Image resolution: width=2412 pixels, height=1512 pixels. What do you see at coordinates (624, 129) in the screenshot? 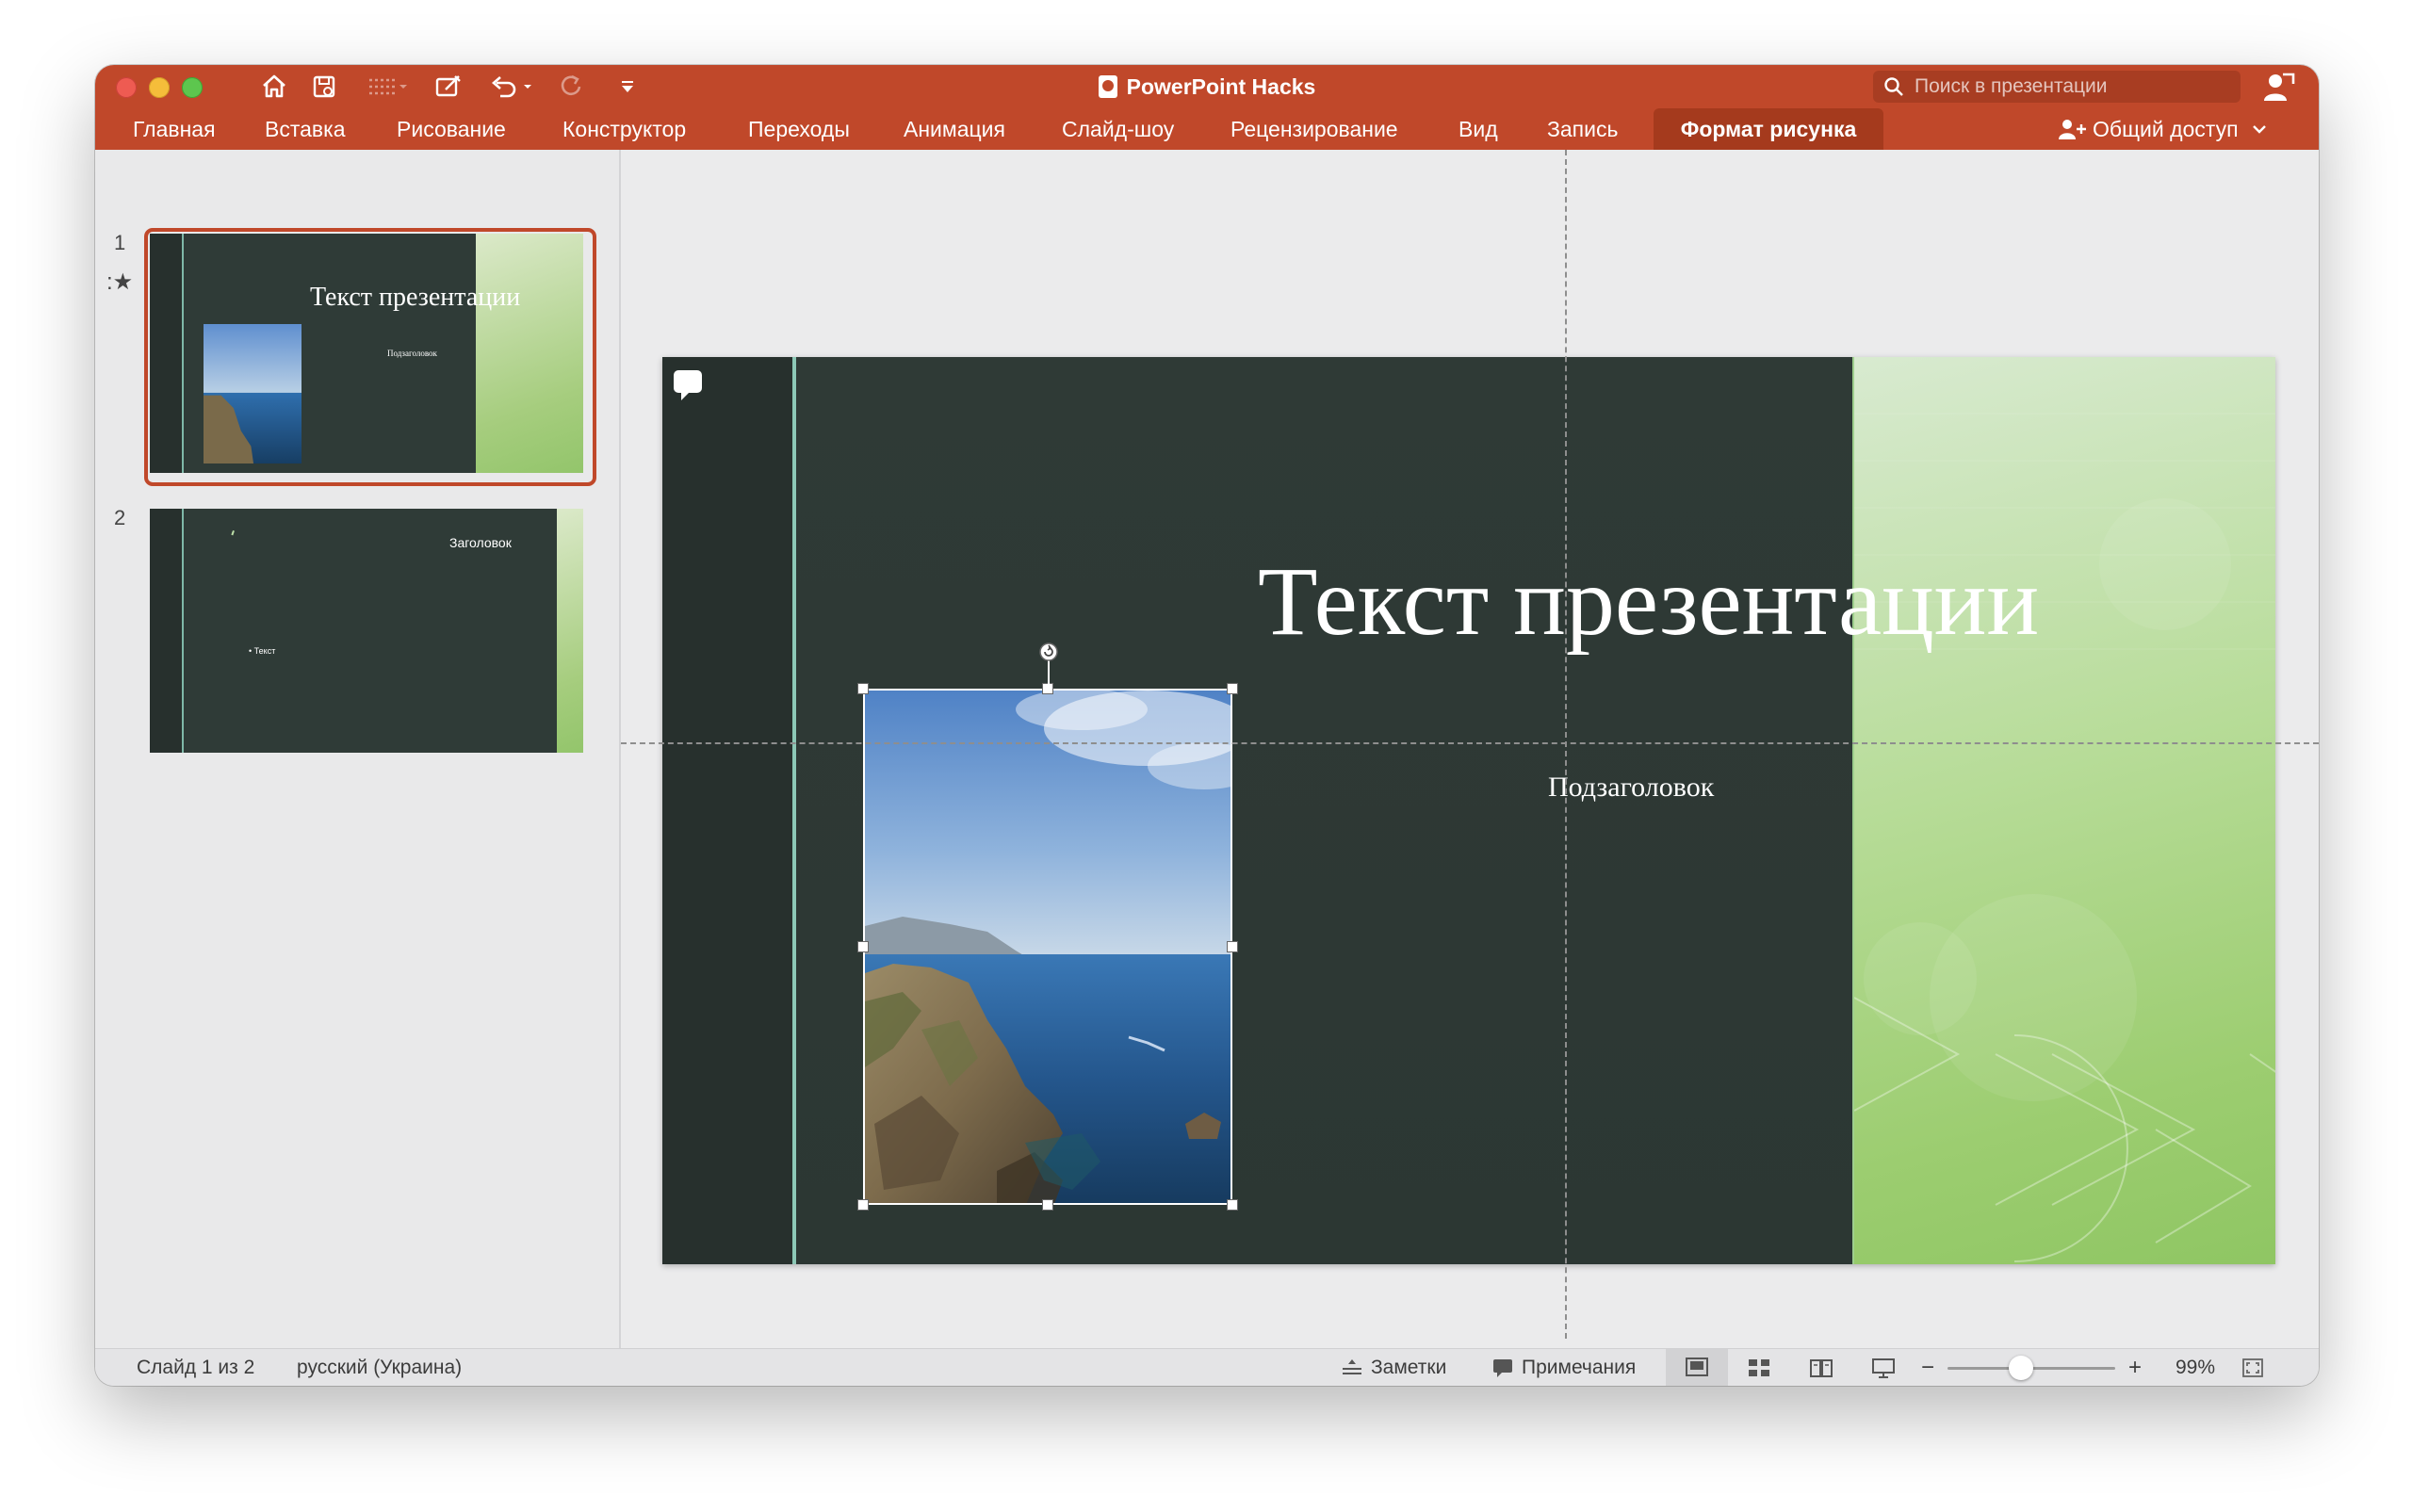
I see `tab-design: Конструктор` at bounding box center [624, 129].